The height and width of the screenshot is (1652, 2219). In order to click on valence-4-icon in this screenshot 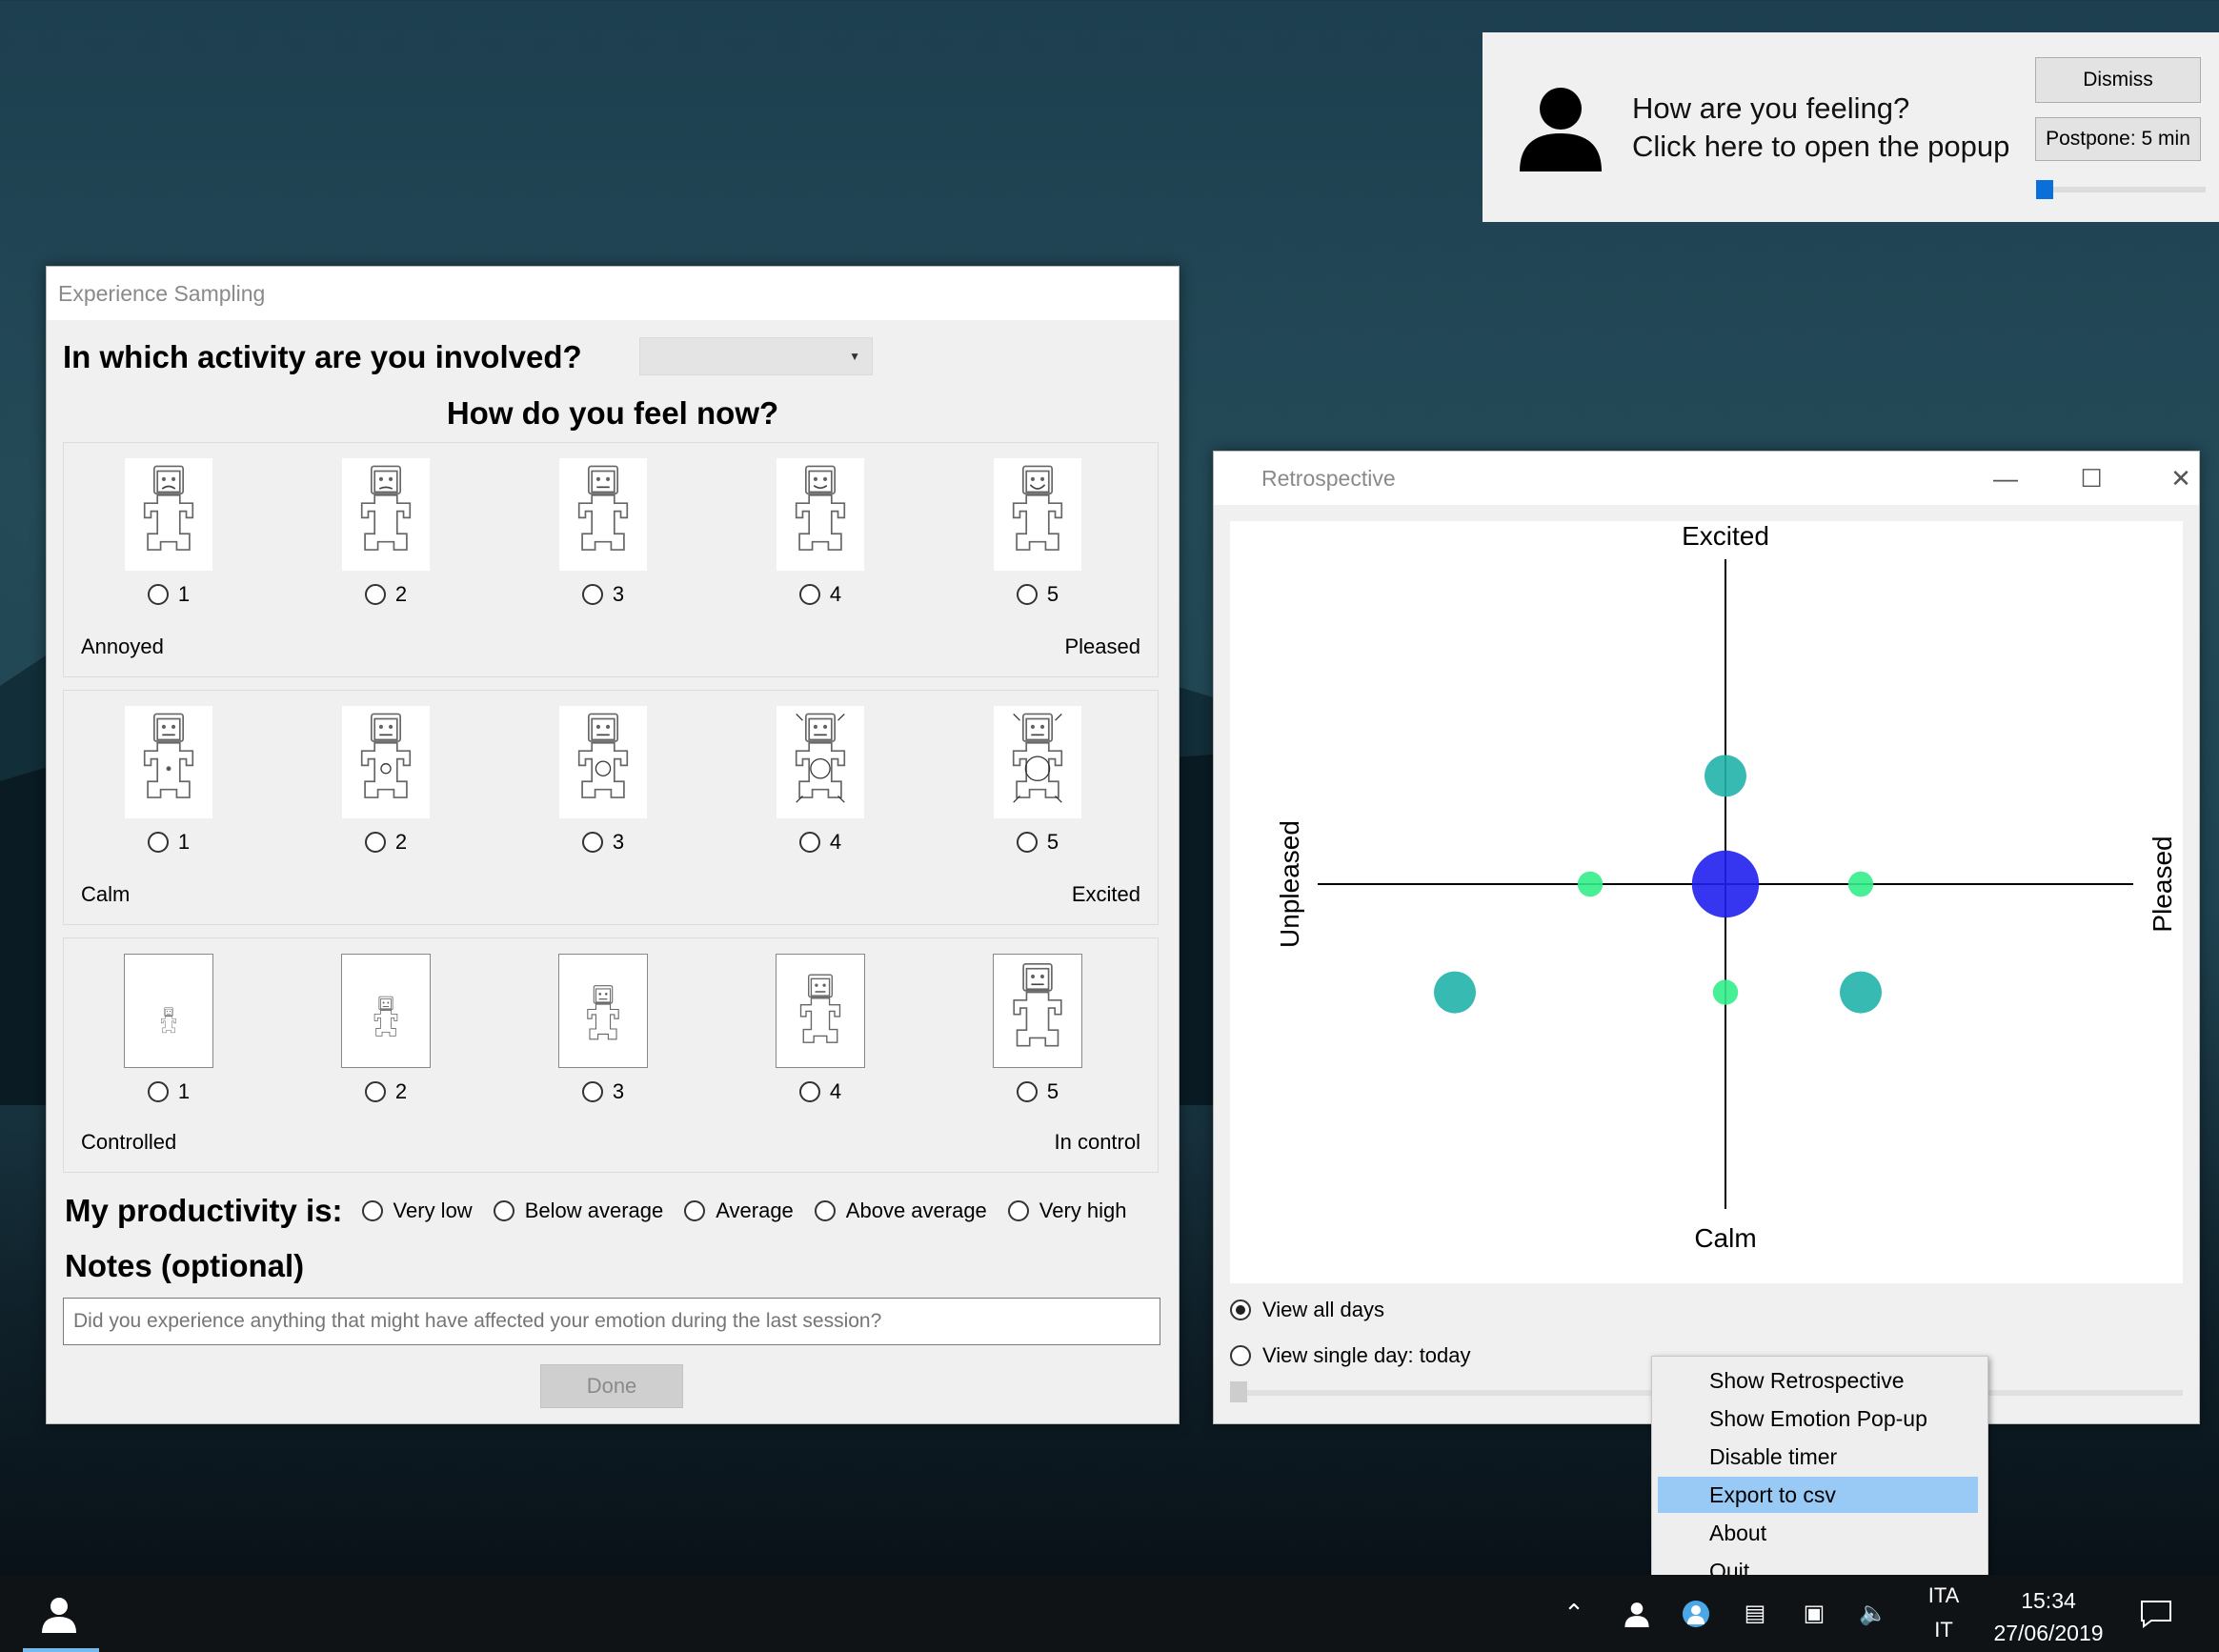, I will do `click(820, 514)`.